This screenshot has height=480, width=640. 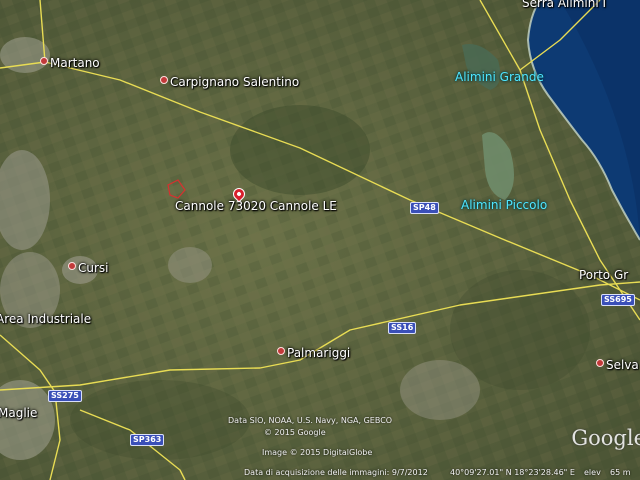 I want to click on attribution-line2: © 2015 Google, so click(x=295, y=432).